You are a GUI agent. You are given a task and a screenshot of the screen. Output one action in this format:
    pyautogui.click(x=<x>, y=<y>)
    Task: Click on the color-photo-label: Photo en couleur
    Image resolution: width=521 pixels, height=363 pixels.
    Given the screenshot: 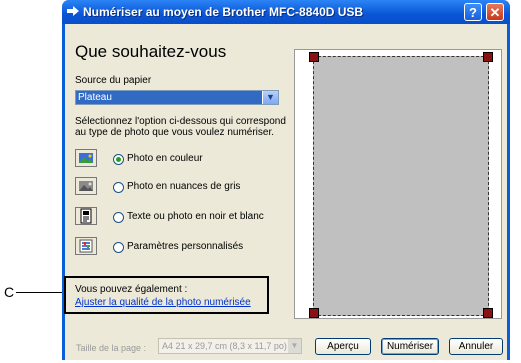 What is the action you would take?
    pyautogui.click(x=165, y=158)
    